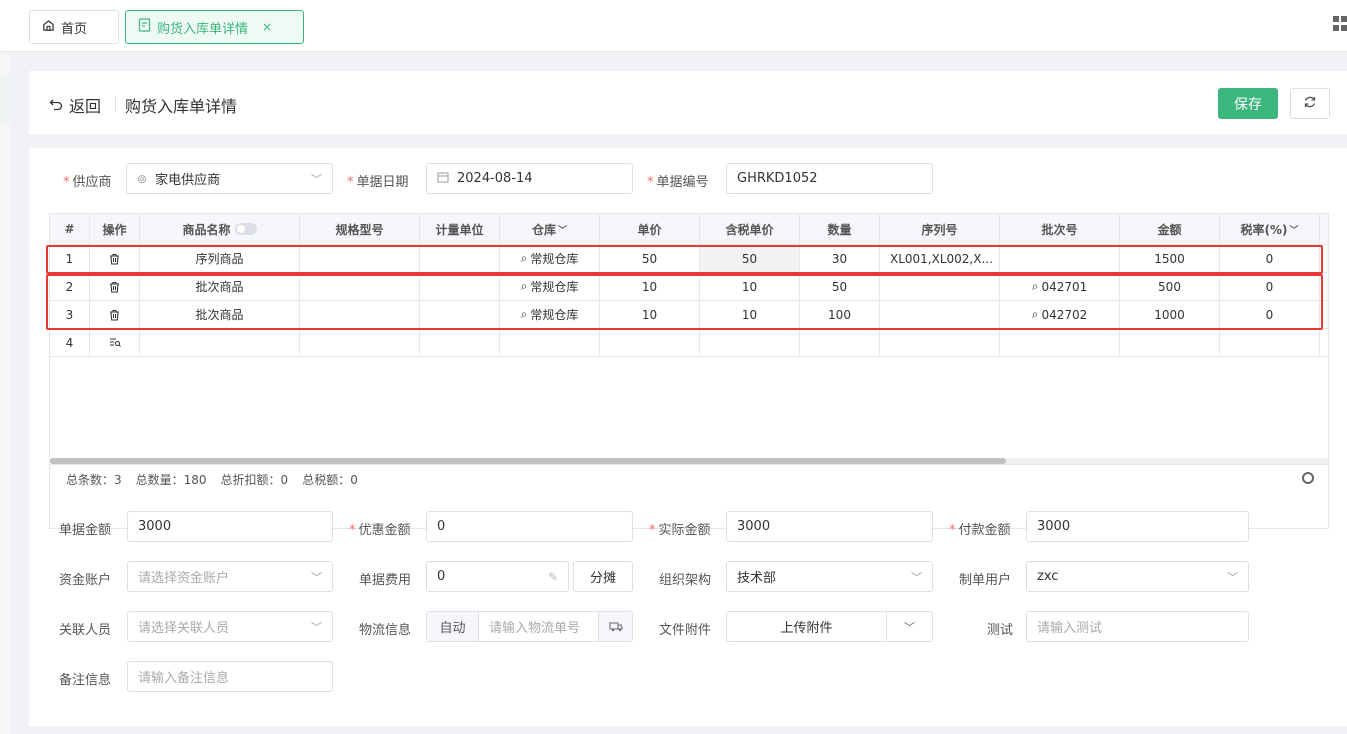  What do you see at coordinates (940, 229) in the screenshot?
I see `col-serial: 序列号` at bounding box center [940, 229].